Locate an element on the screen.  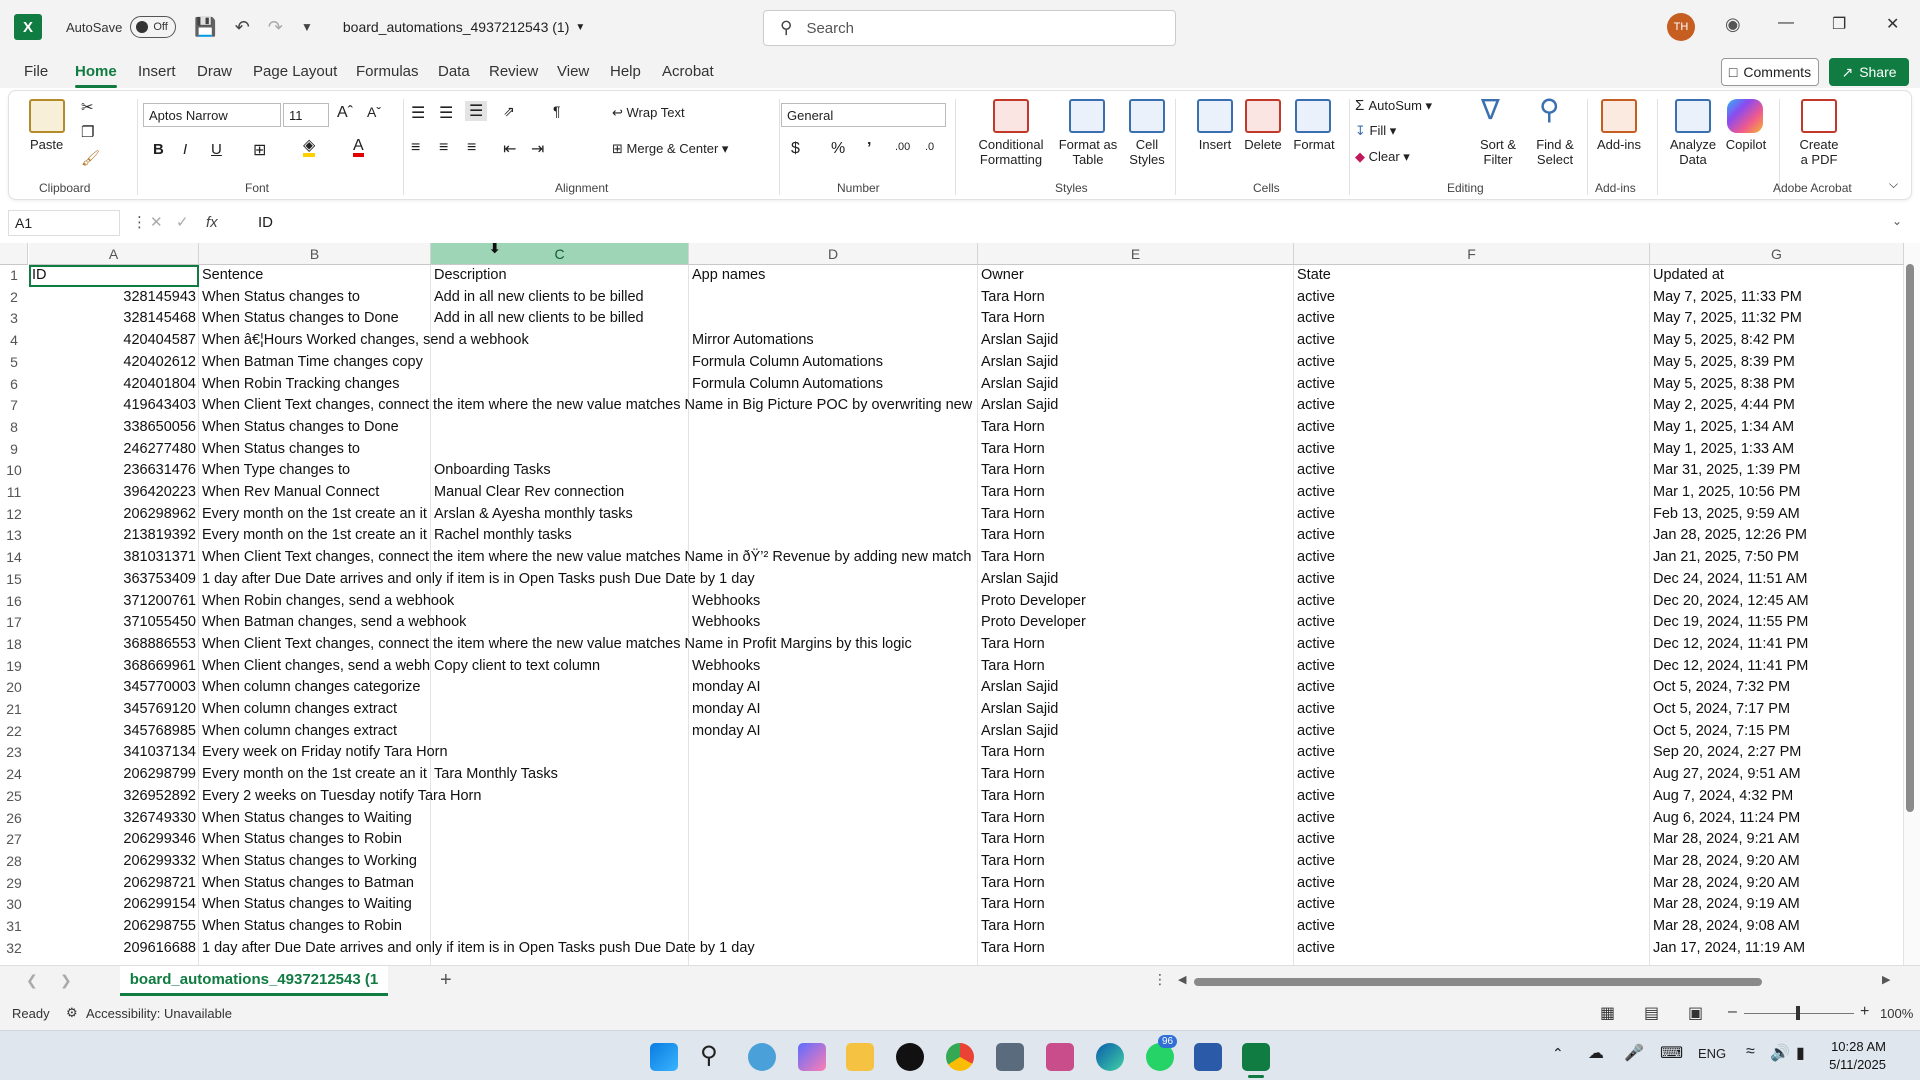
row-header: 18 is located at coordinates (14, 645).